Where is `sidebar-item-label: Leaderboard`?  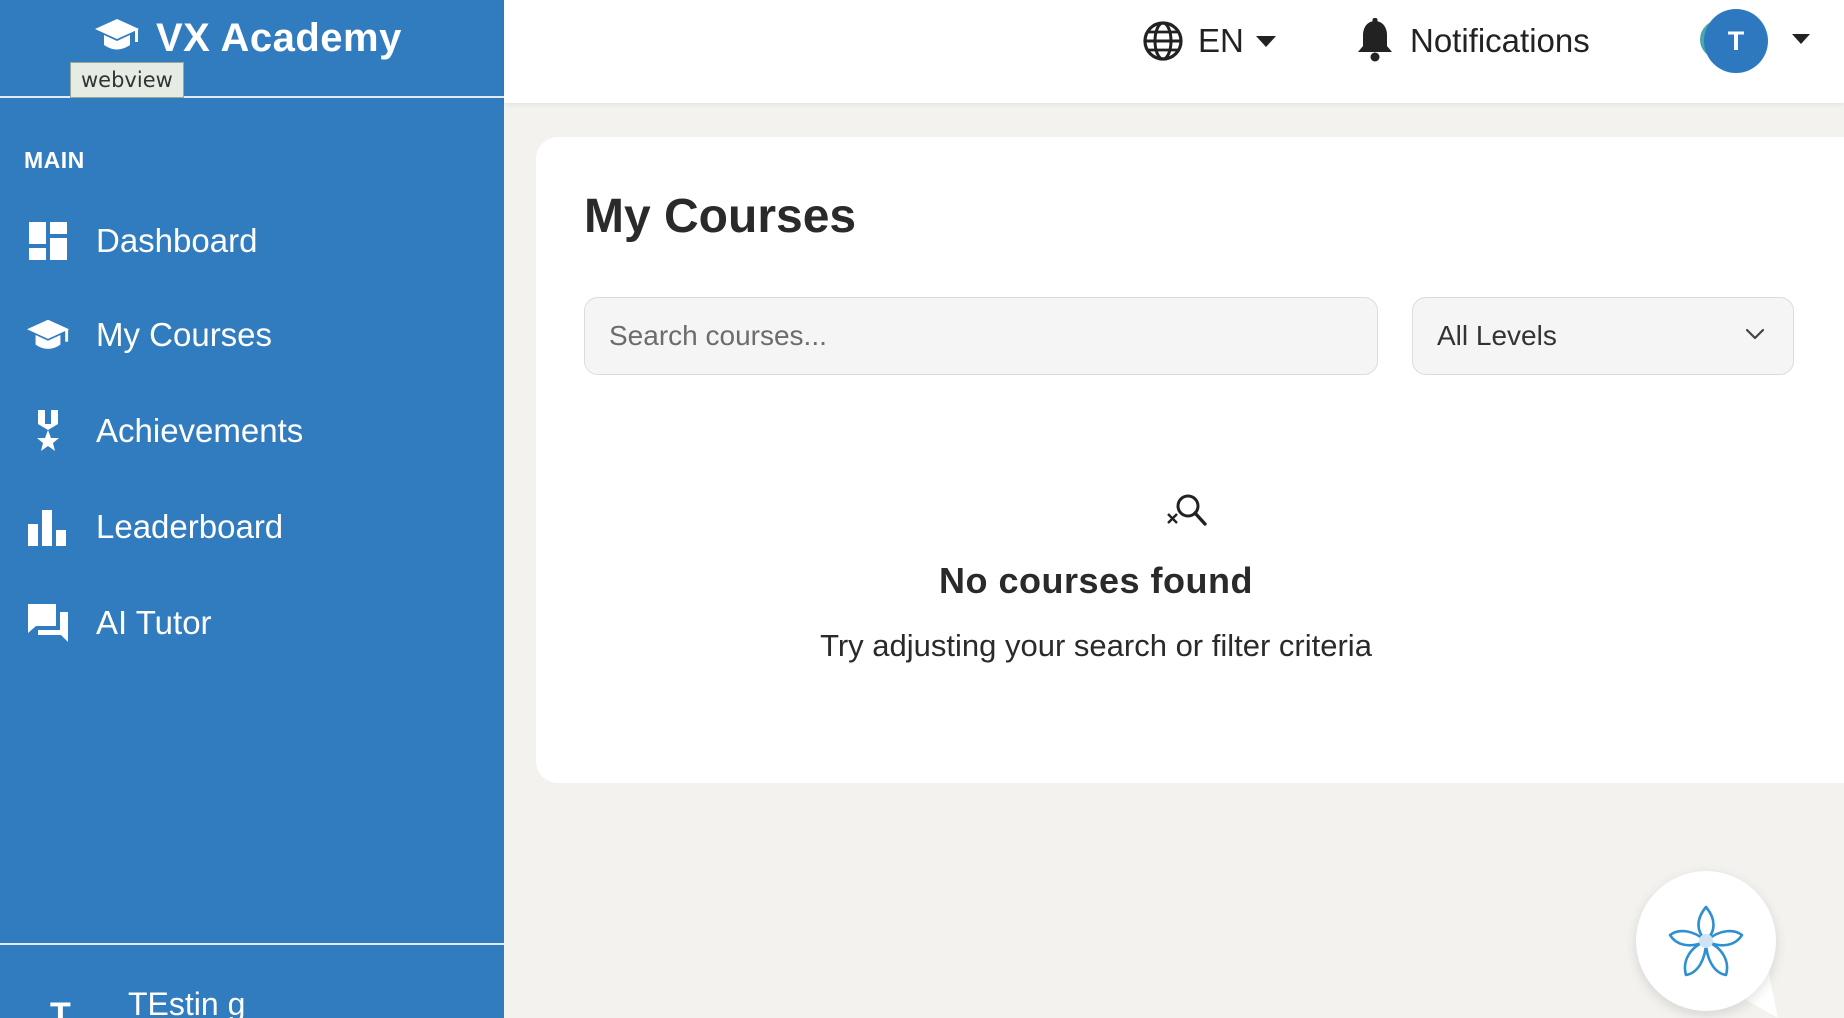
sidebar-item-label: Leaderboard is located at coordinates (190, 526).